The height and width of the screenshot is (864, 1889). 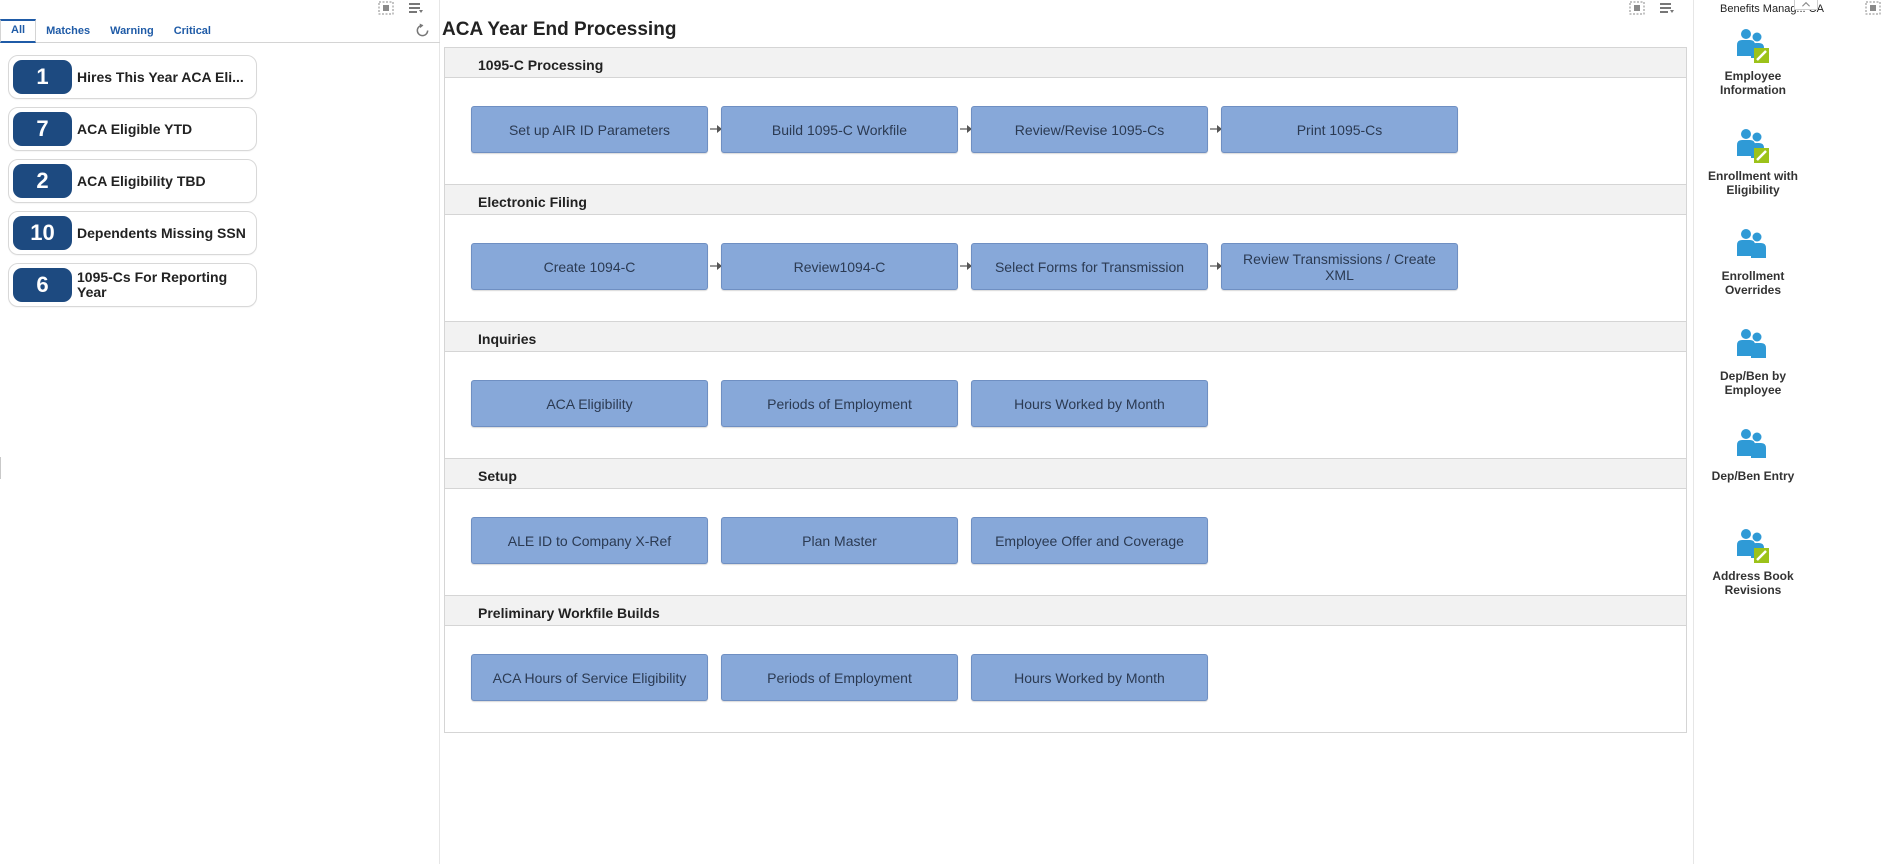 What do you see at coordinates (1089, 129) in the screenshot?
I see `task-button: Review/Revise 1095-Cs` at bounding box center [1089, 129].